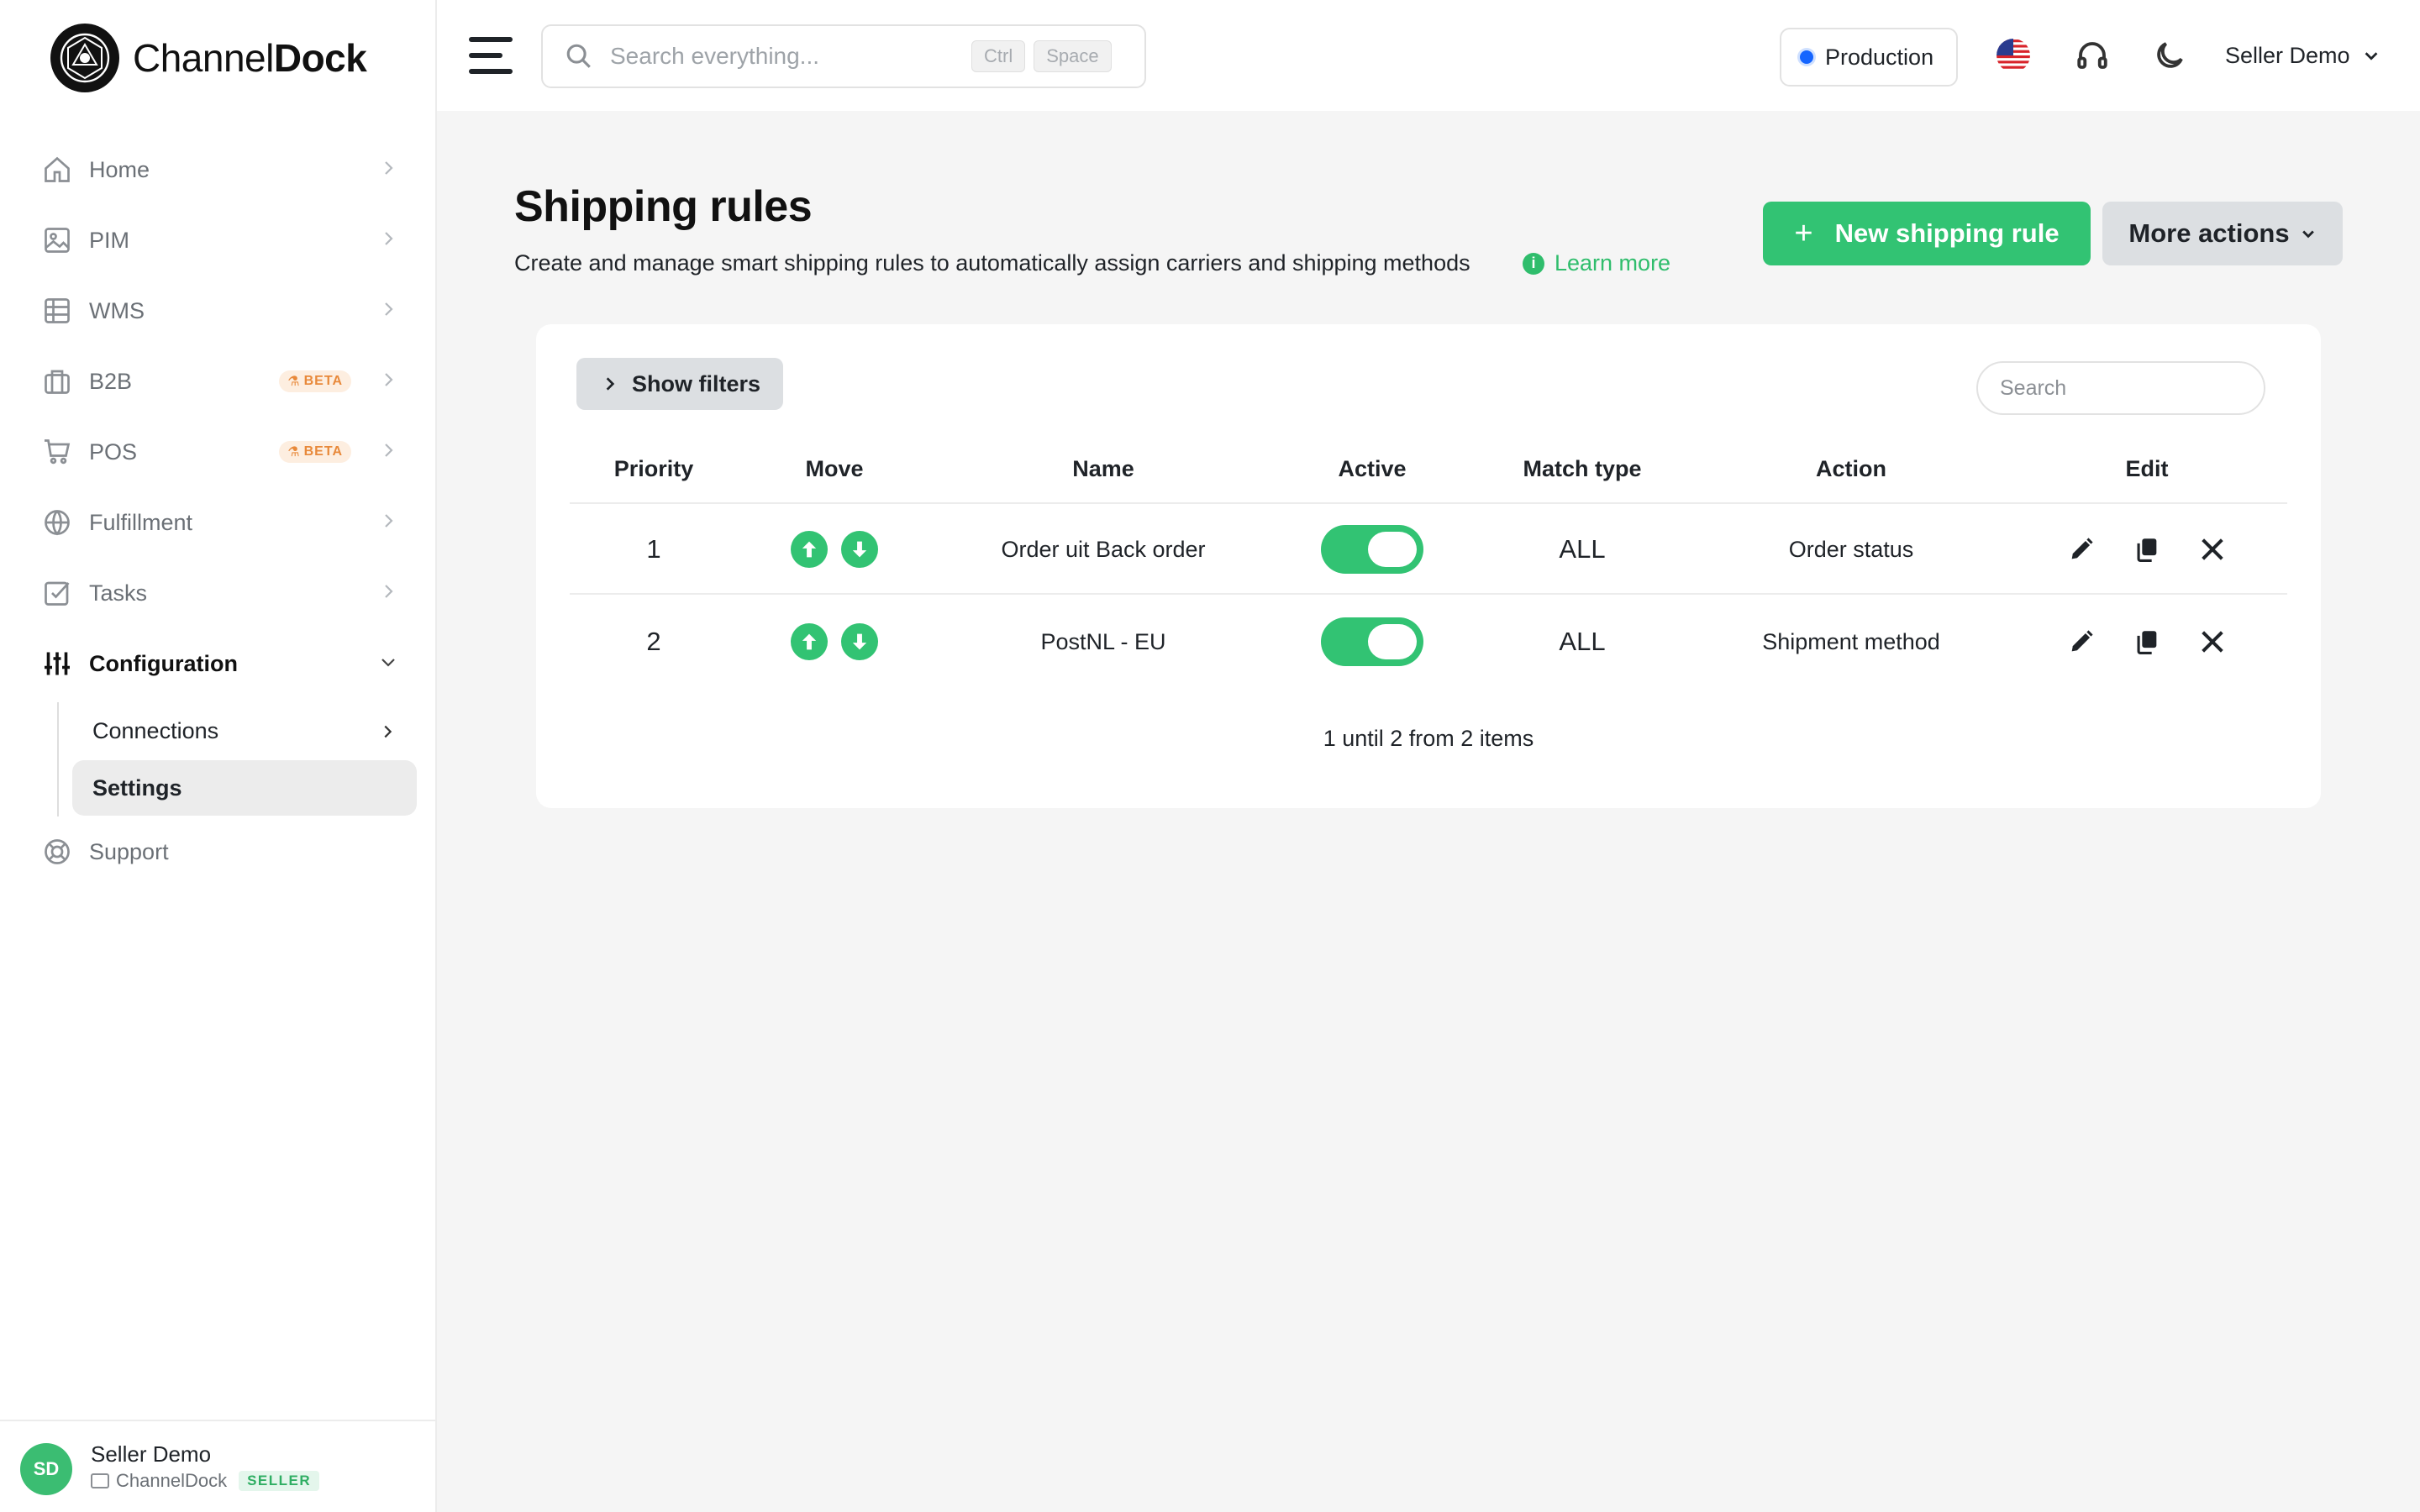 This screenshot has height=1512, width=2420. I want to click on sidebar-item-tasks: Tasks, so click(221, 593).